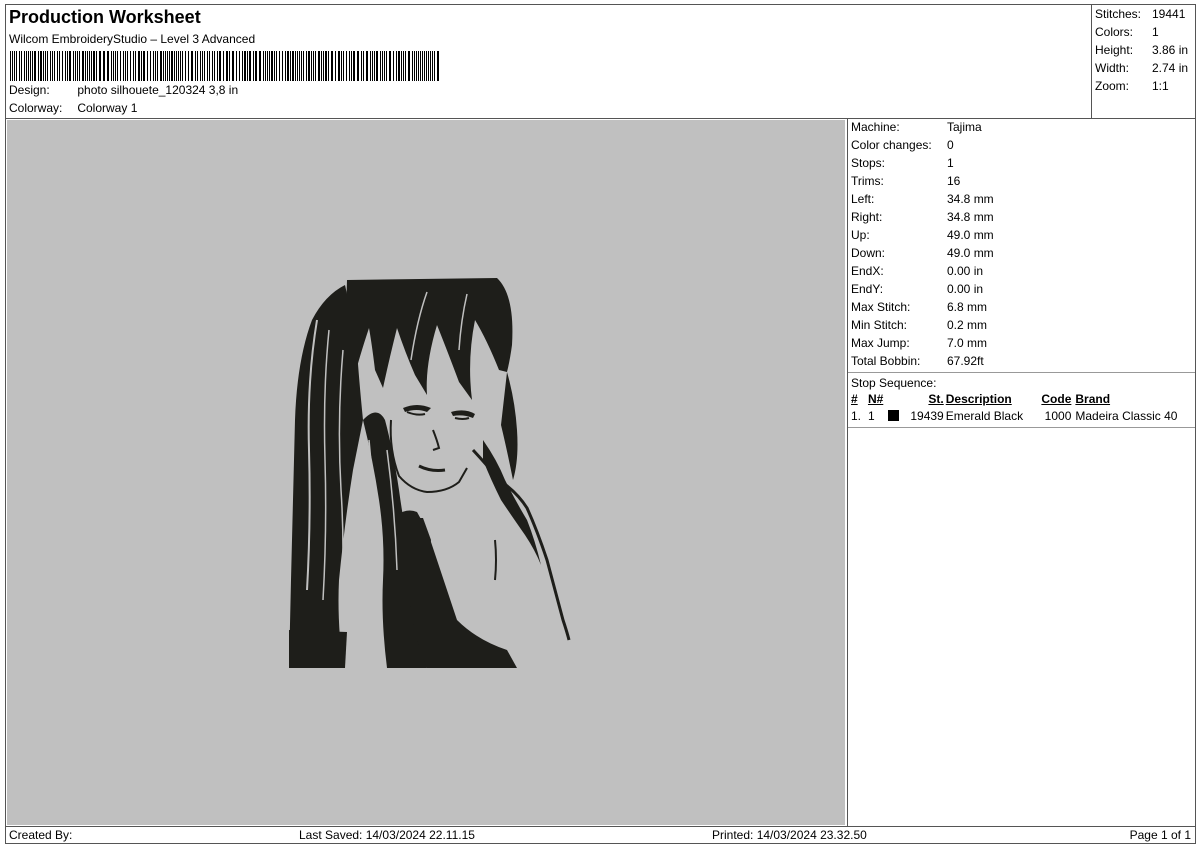 This screenshot has width=1200, height=848. What do you see at coordinates (902, 163) in the screenshot?
I see `info-row: Stops: 1` at bounding box center [902, 163].